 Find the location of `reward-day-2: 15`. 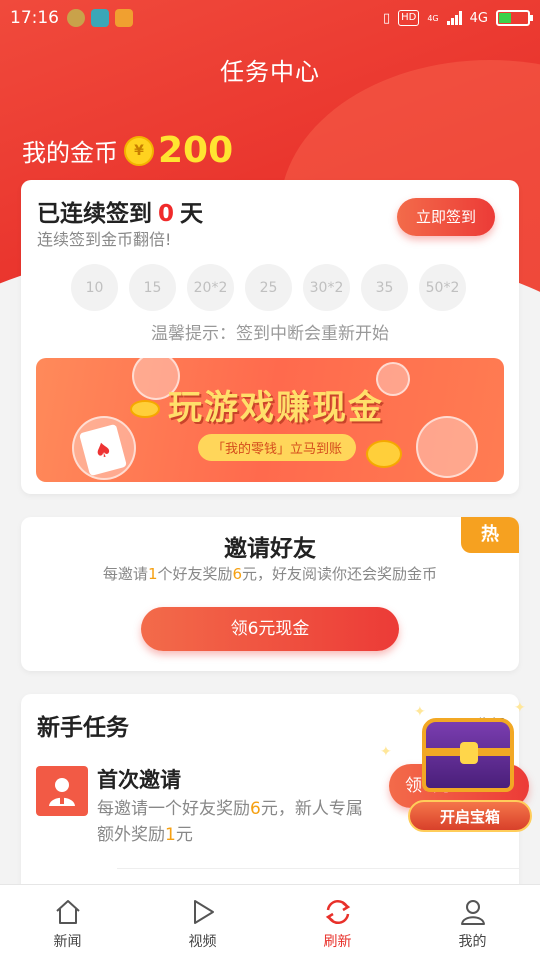

reward-day-2: 15 is located at coordinates (152, 287).